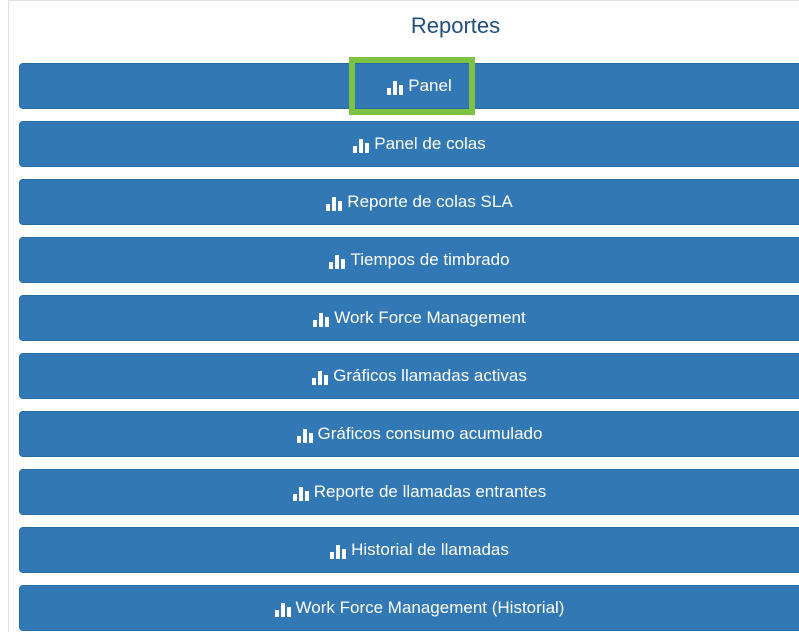 The image size is (799, 632). I want to click on report-button-tiempos-de-timbrado: Tiempos de timbrado, so click(409, 260).